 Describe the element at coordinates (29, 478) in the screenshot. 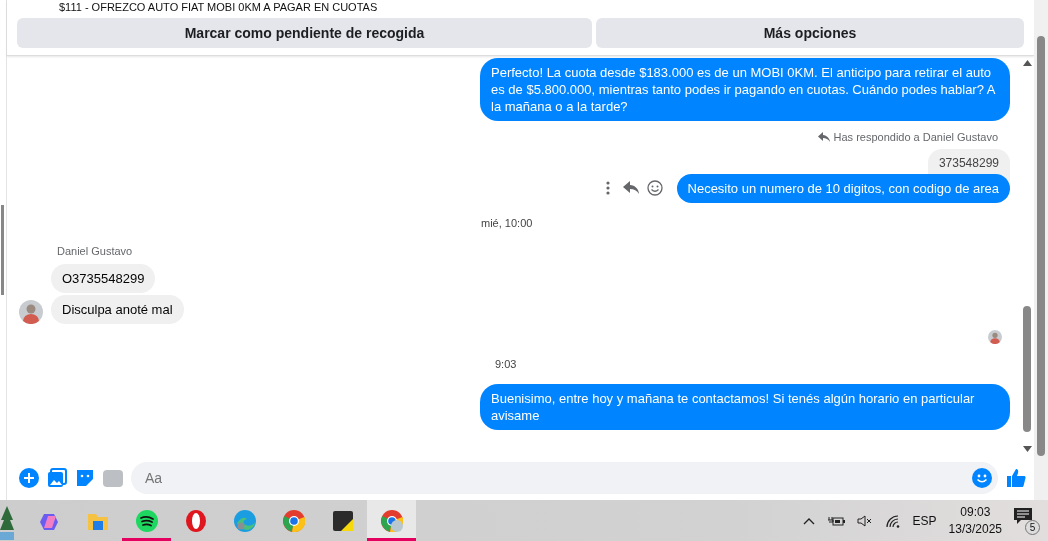

I see `add-icon` at that location.